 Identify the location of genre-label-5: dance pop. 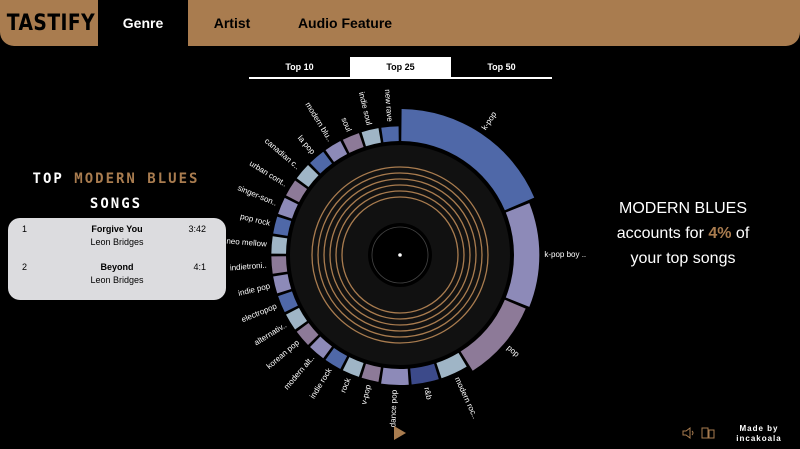
(393, 408).